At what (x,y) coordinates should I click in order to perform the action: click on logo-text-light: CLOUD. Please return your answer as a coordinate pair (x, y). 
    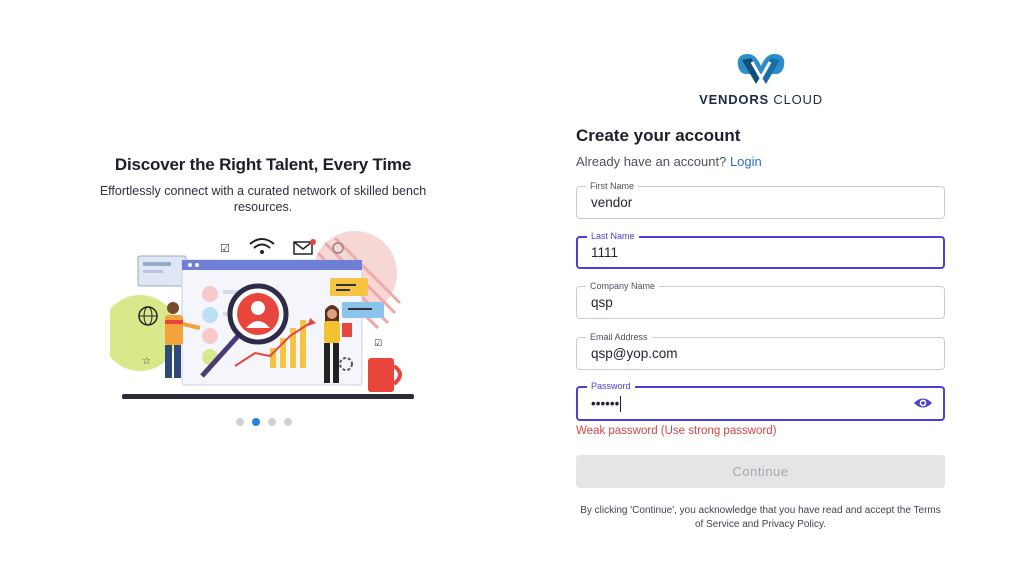
    Looking at the image, I should click on (795, 99).